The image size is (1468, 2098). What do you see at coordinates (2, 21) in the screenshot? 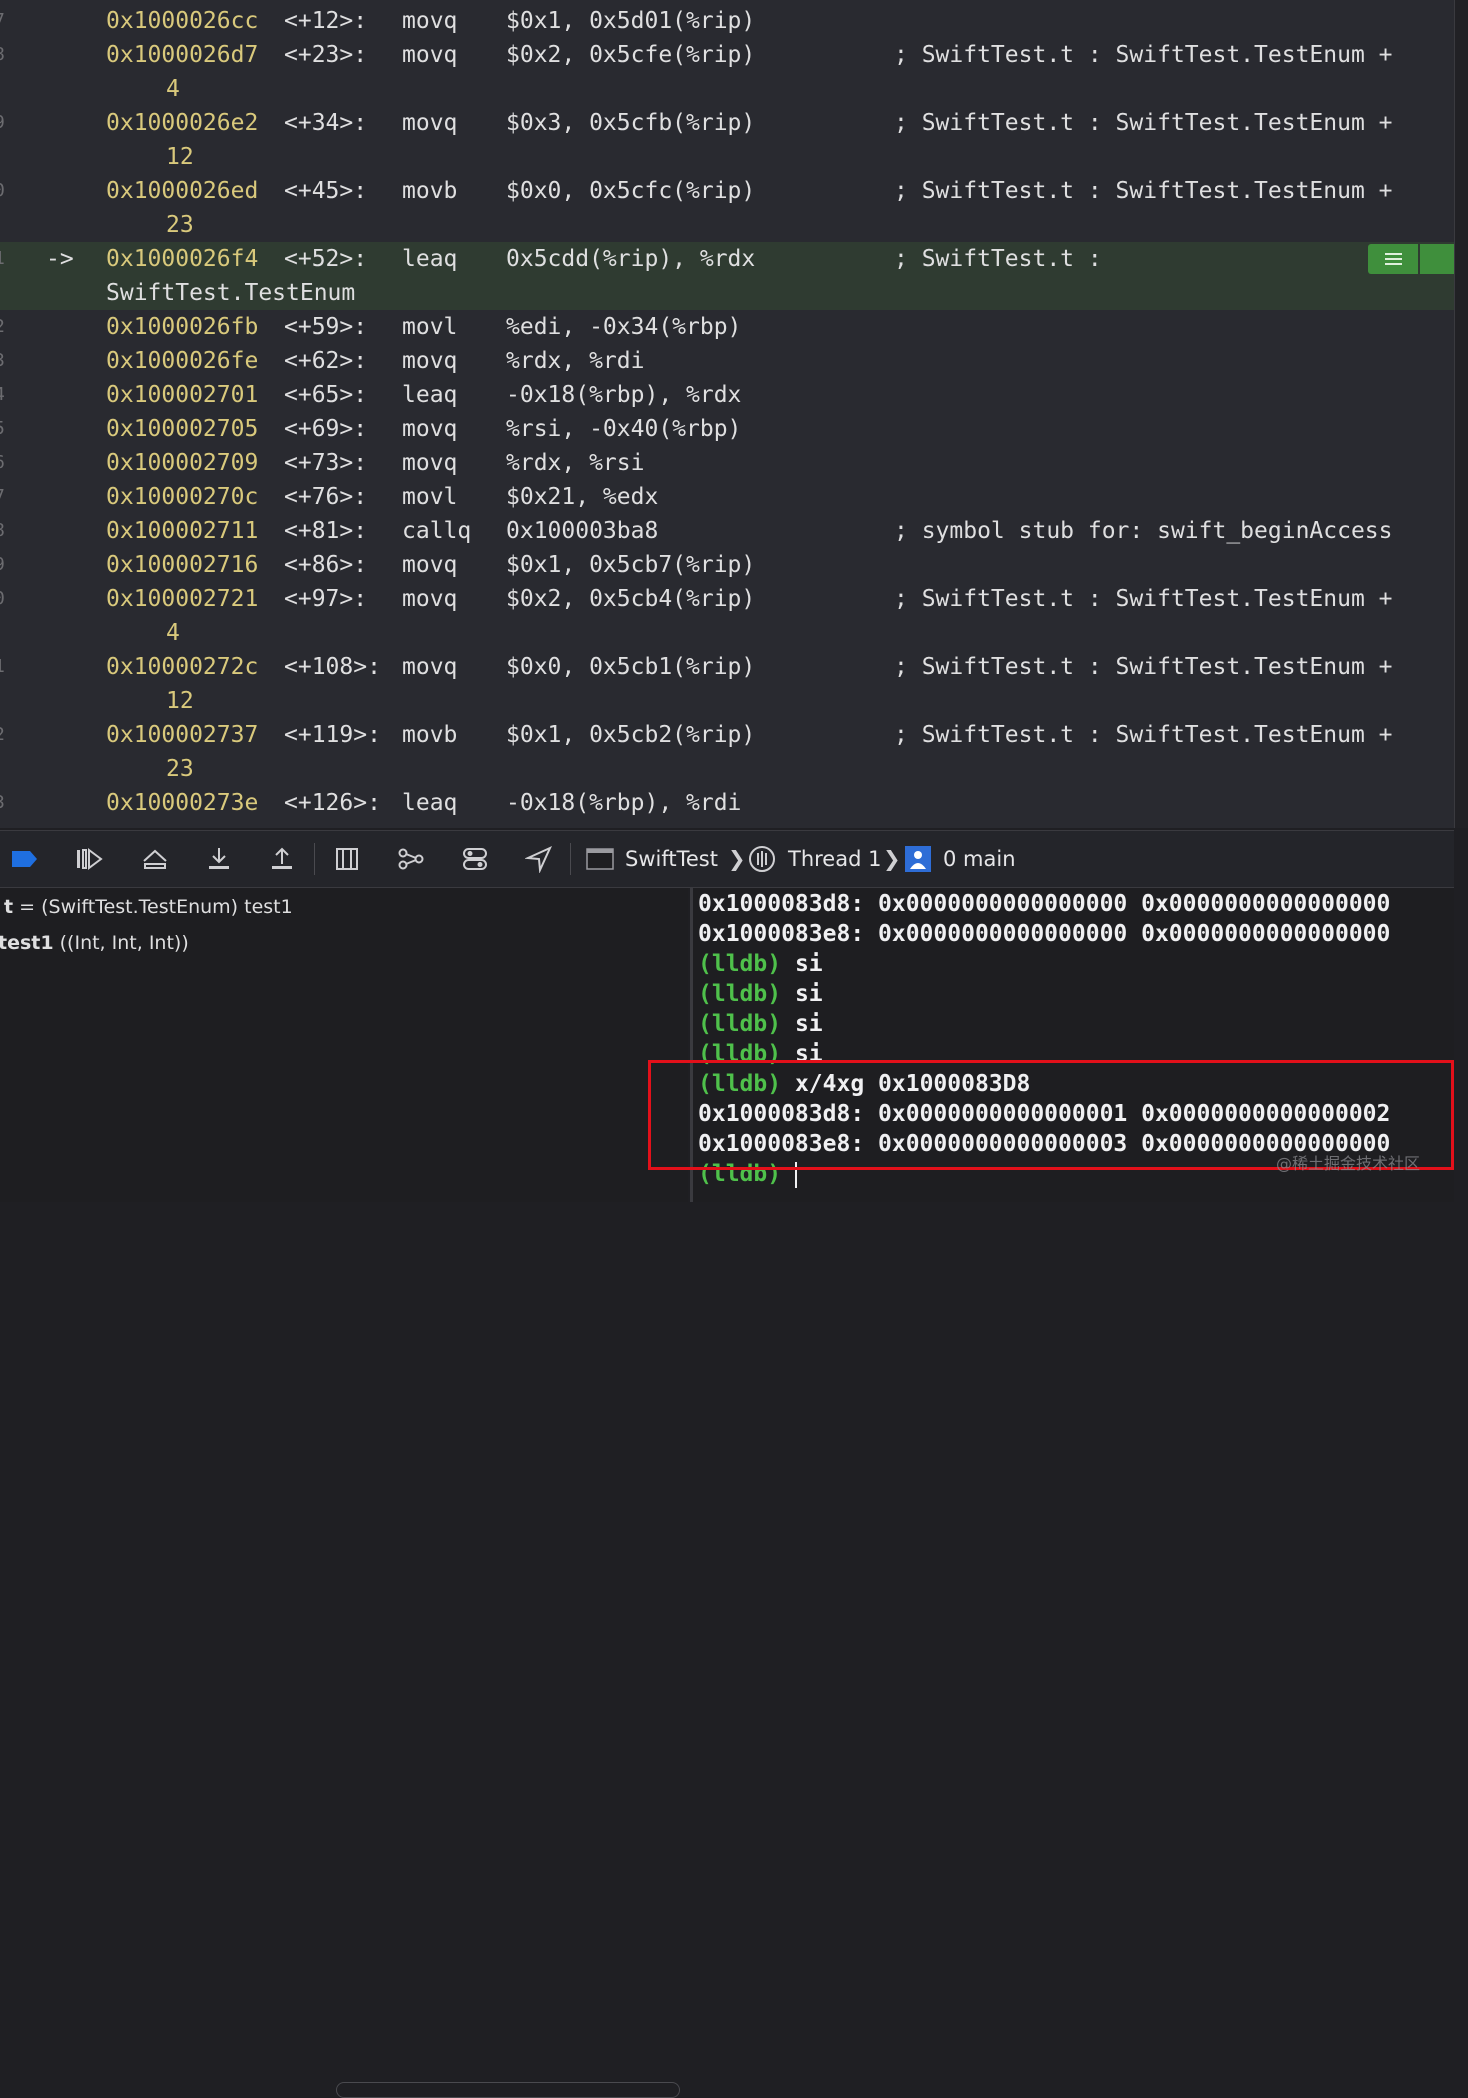
I see `line-number: 7` at bounding box center [2, 21].